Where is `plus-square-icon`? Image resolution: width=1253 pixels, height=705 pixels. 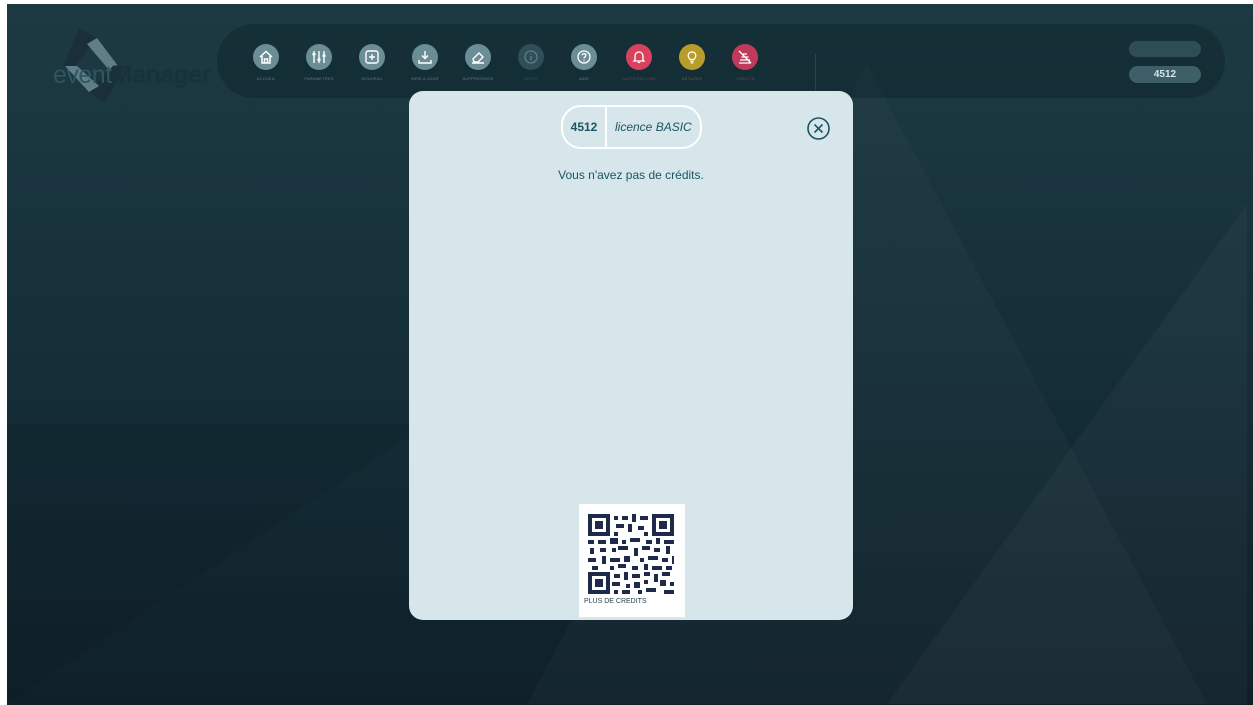 plus-square-icon is located at coordinates (372, 57).